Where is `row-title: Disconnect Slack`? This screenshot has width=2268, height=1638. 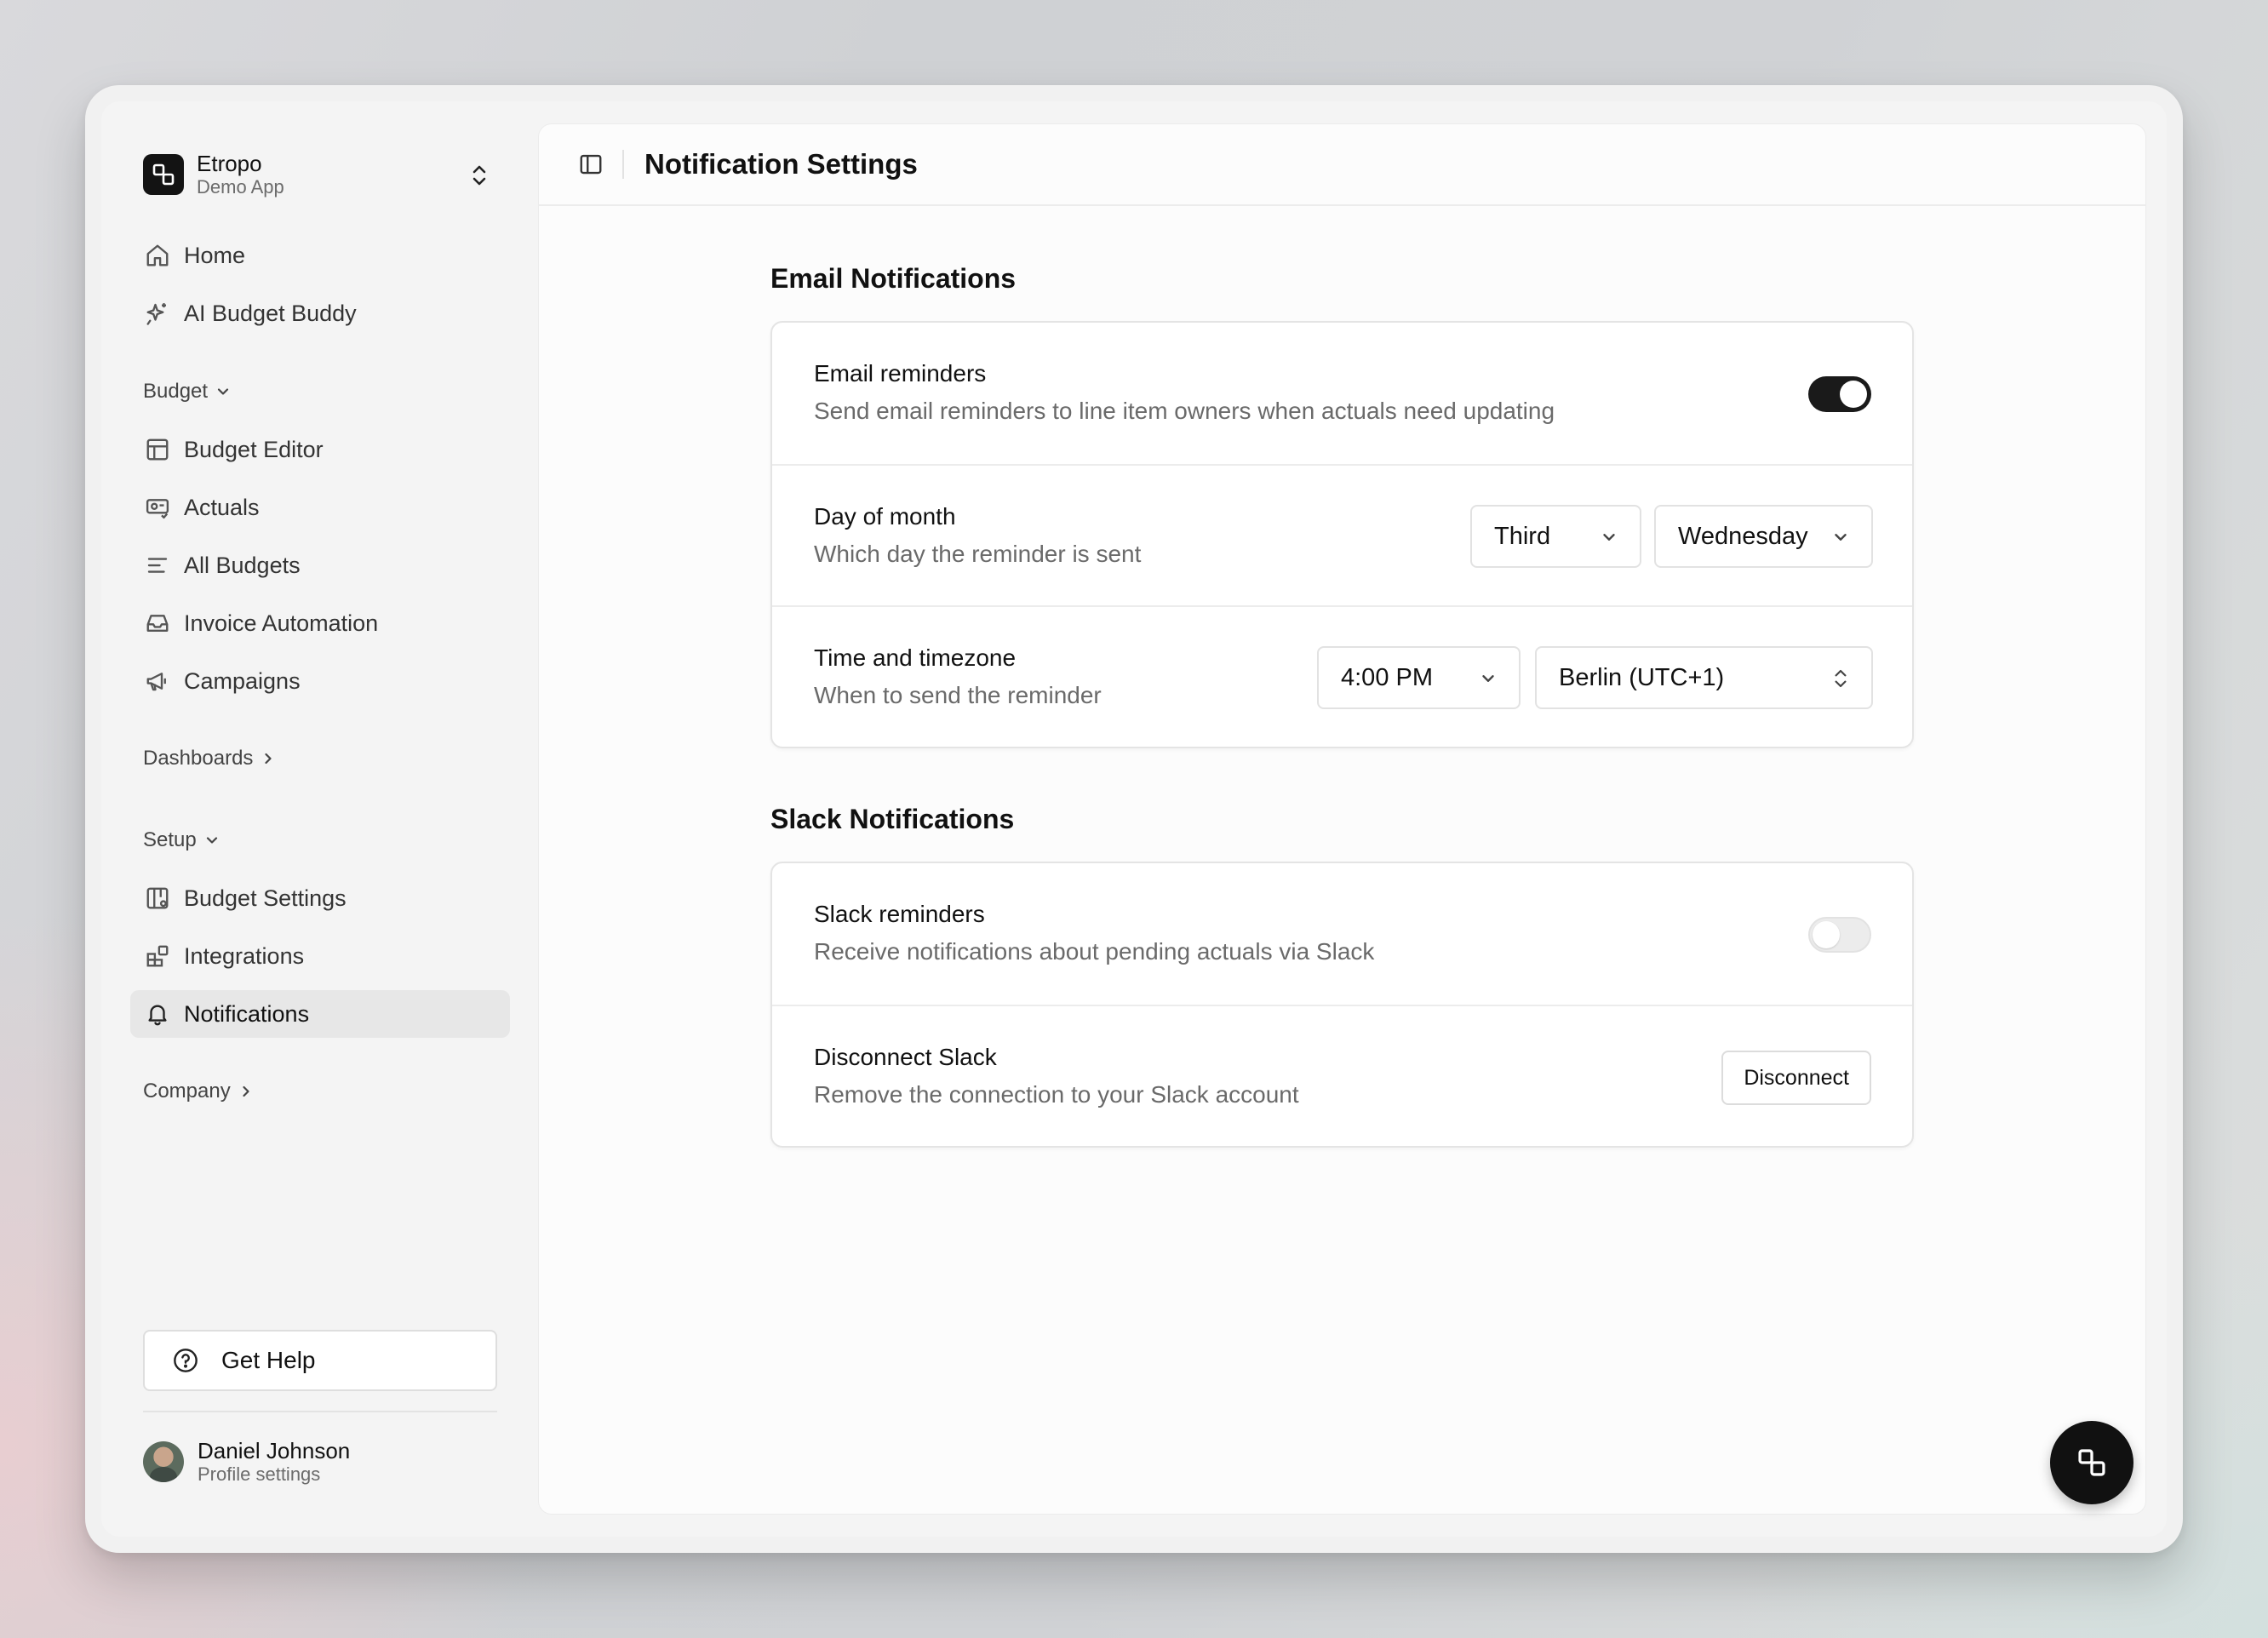
row-title: Disconnect Slack is located at coordinates (905, 1057).